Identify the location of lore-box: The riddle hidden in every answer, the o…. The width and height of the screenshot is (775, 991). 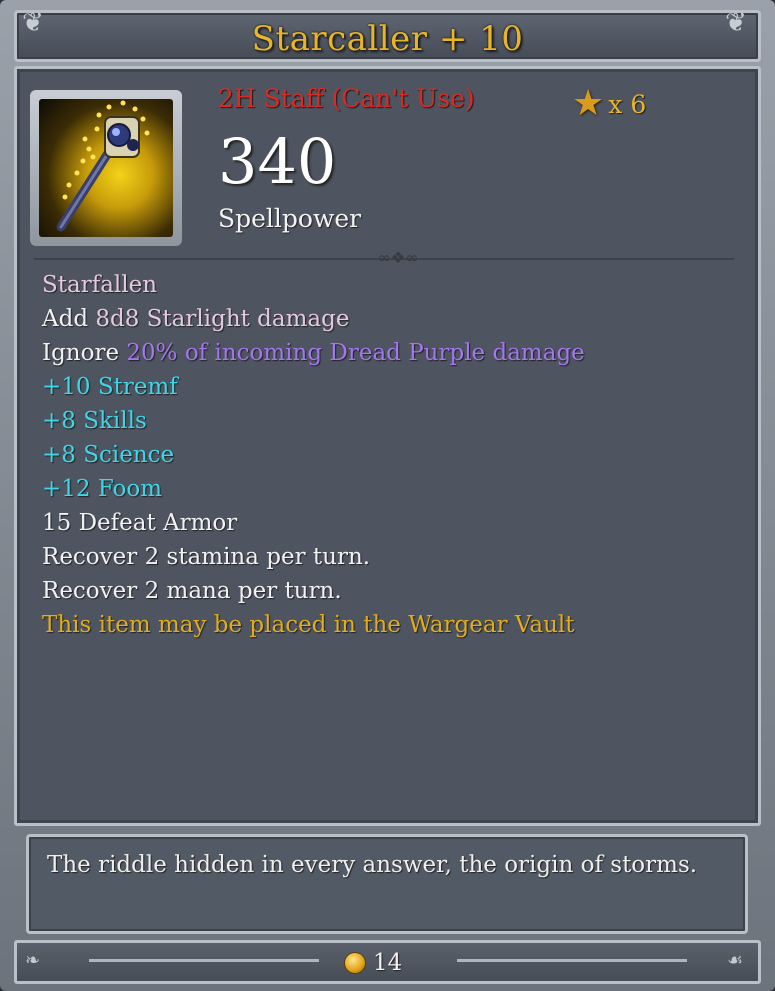
(387, 884).